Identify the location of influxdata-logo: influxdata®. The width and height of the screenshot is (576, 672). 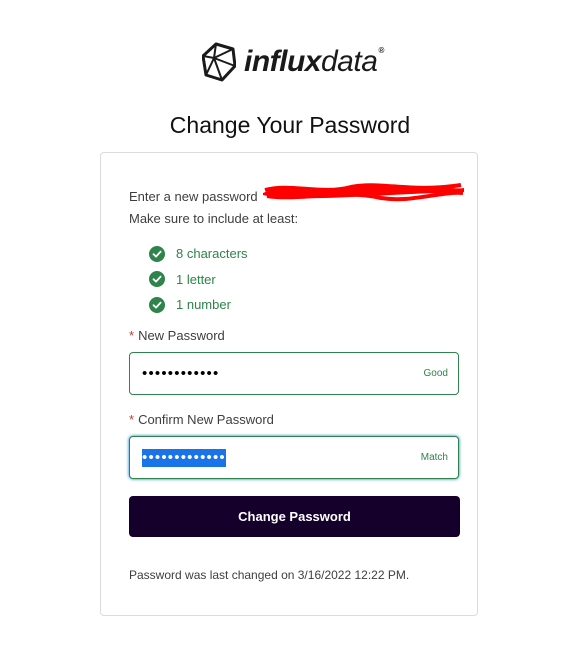
(293, 62).